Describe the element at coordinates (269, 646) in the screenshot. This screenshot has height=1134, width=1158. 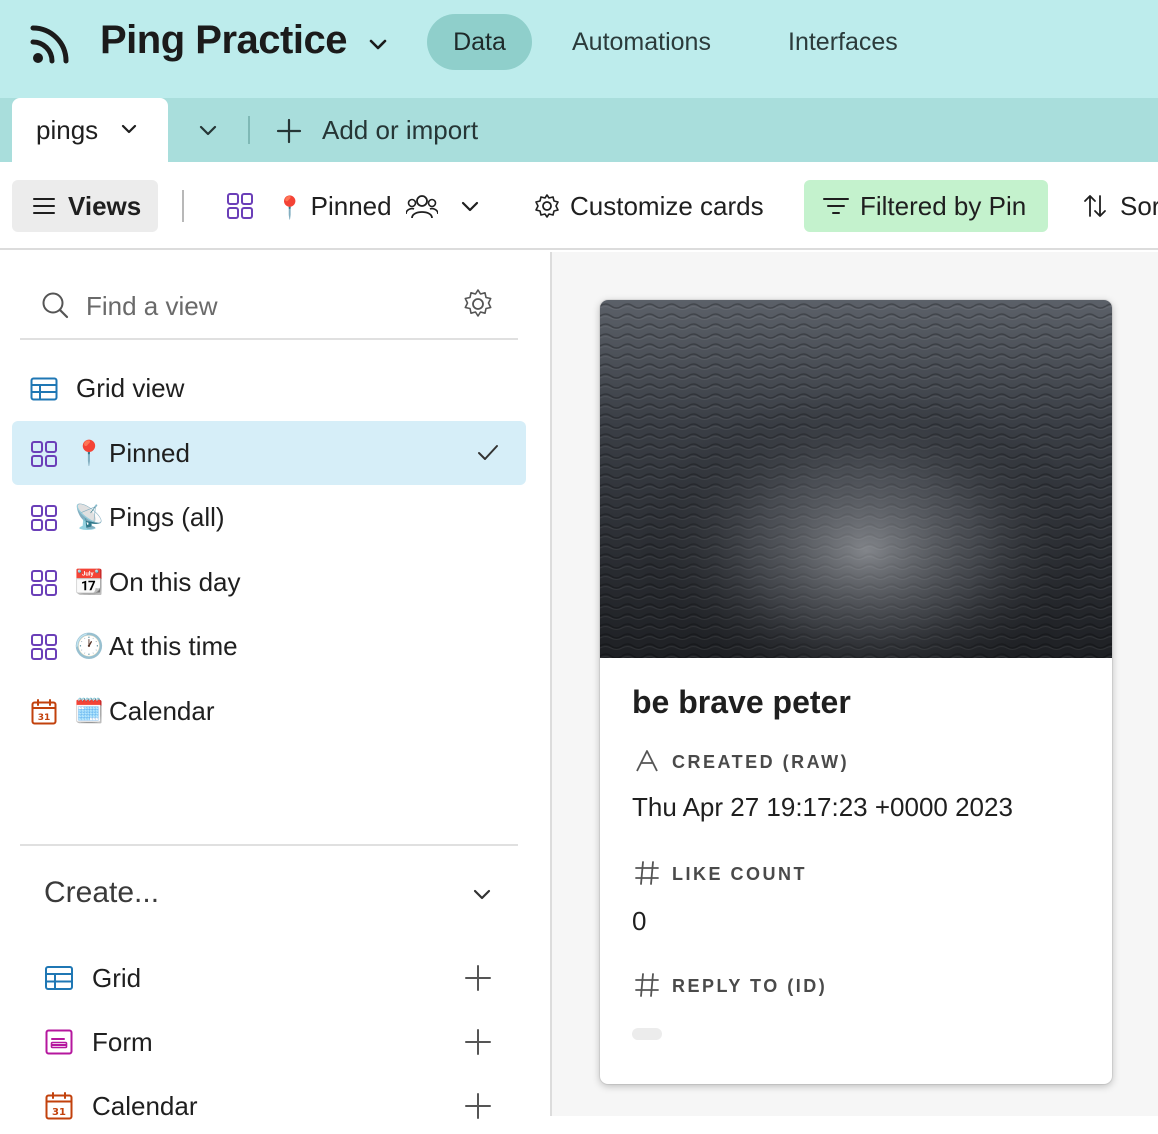
I see `sidebar-view-at-this-time: 🕐 At this time` at that location.